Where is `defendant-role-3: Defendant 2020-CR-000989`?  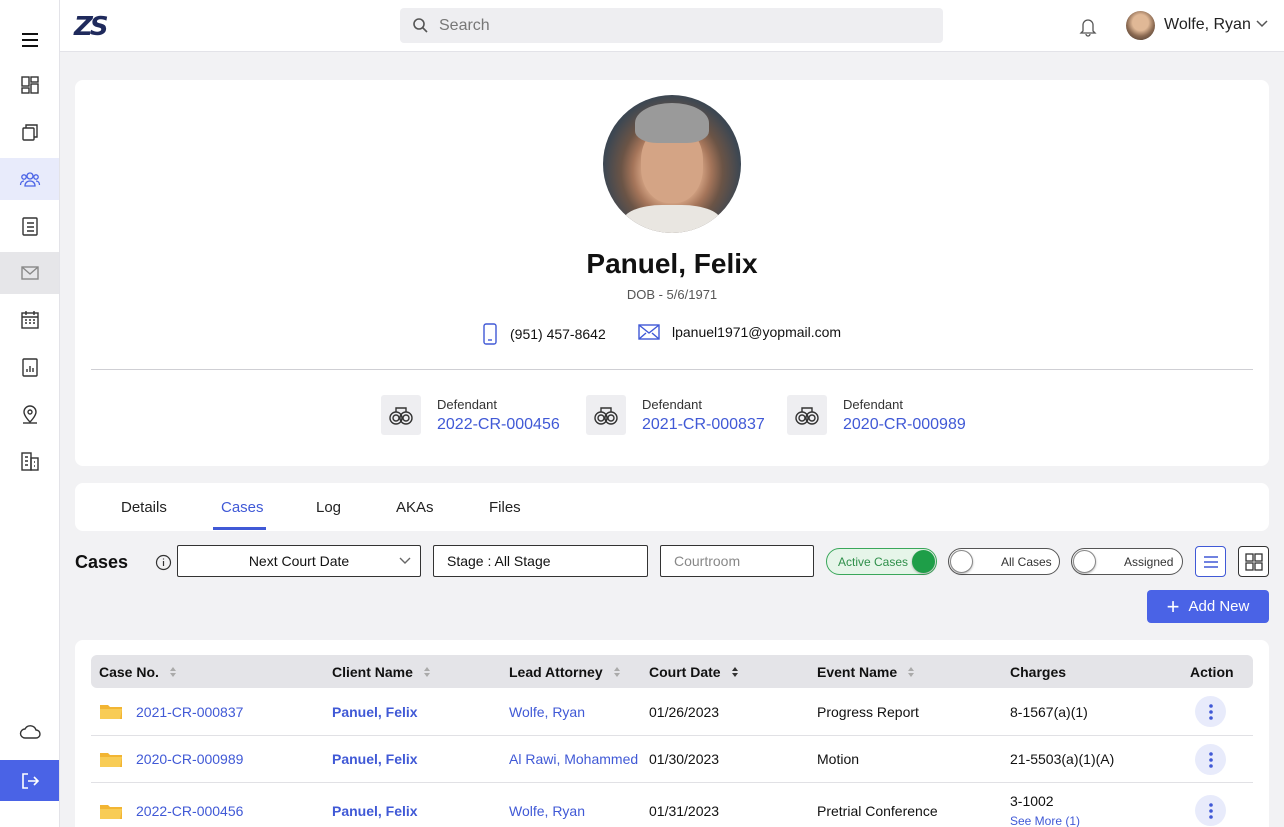
defendant-role-3: Defendant 2020-CR-000989 is located at coordinates (876, 415).